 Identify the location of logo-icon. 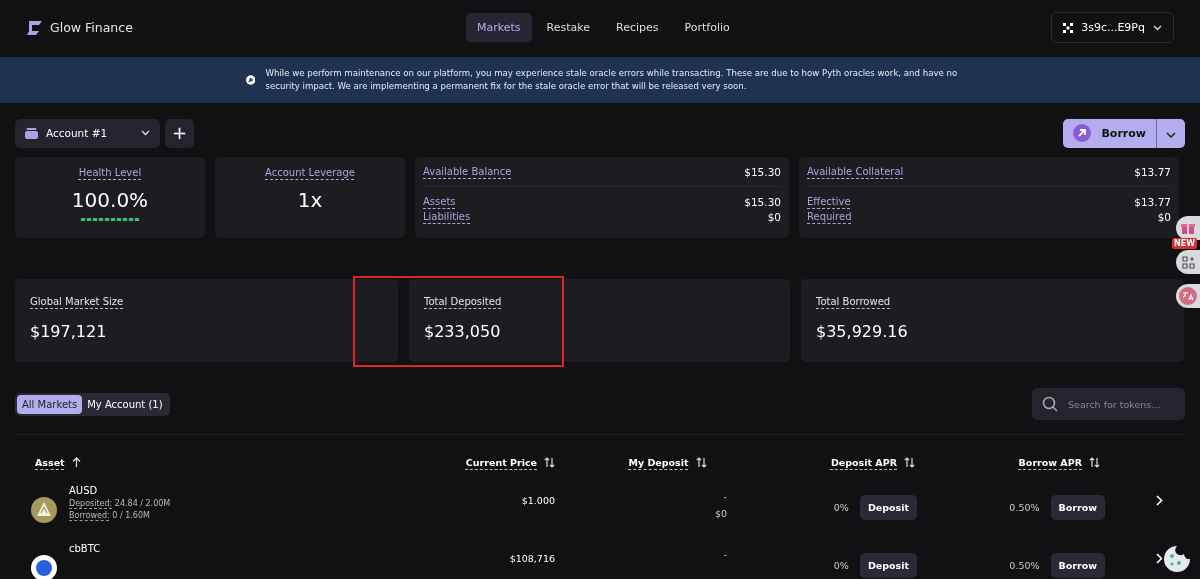
(35, 27).